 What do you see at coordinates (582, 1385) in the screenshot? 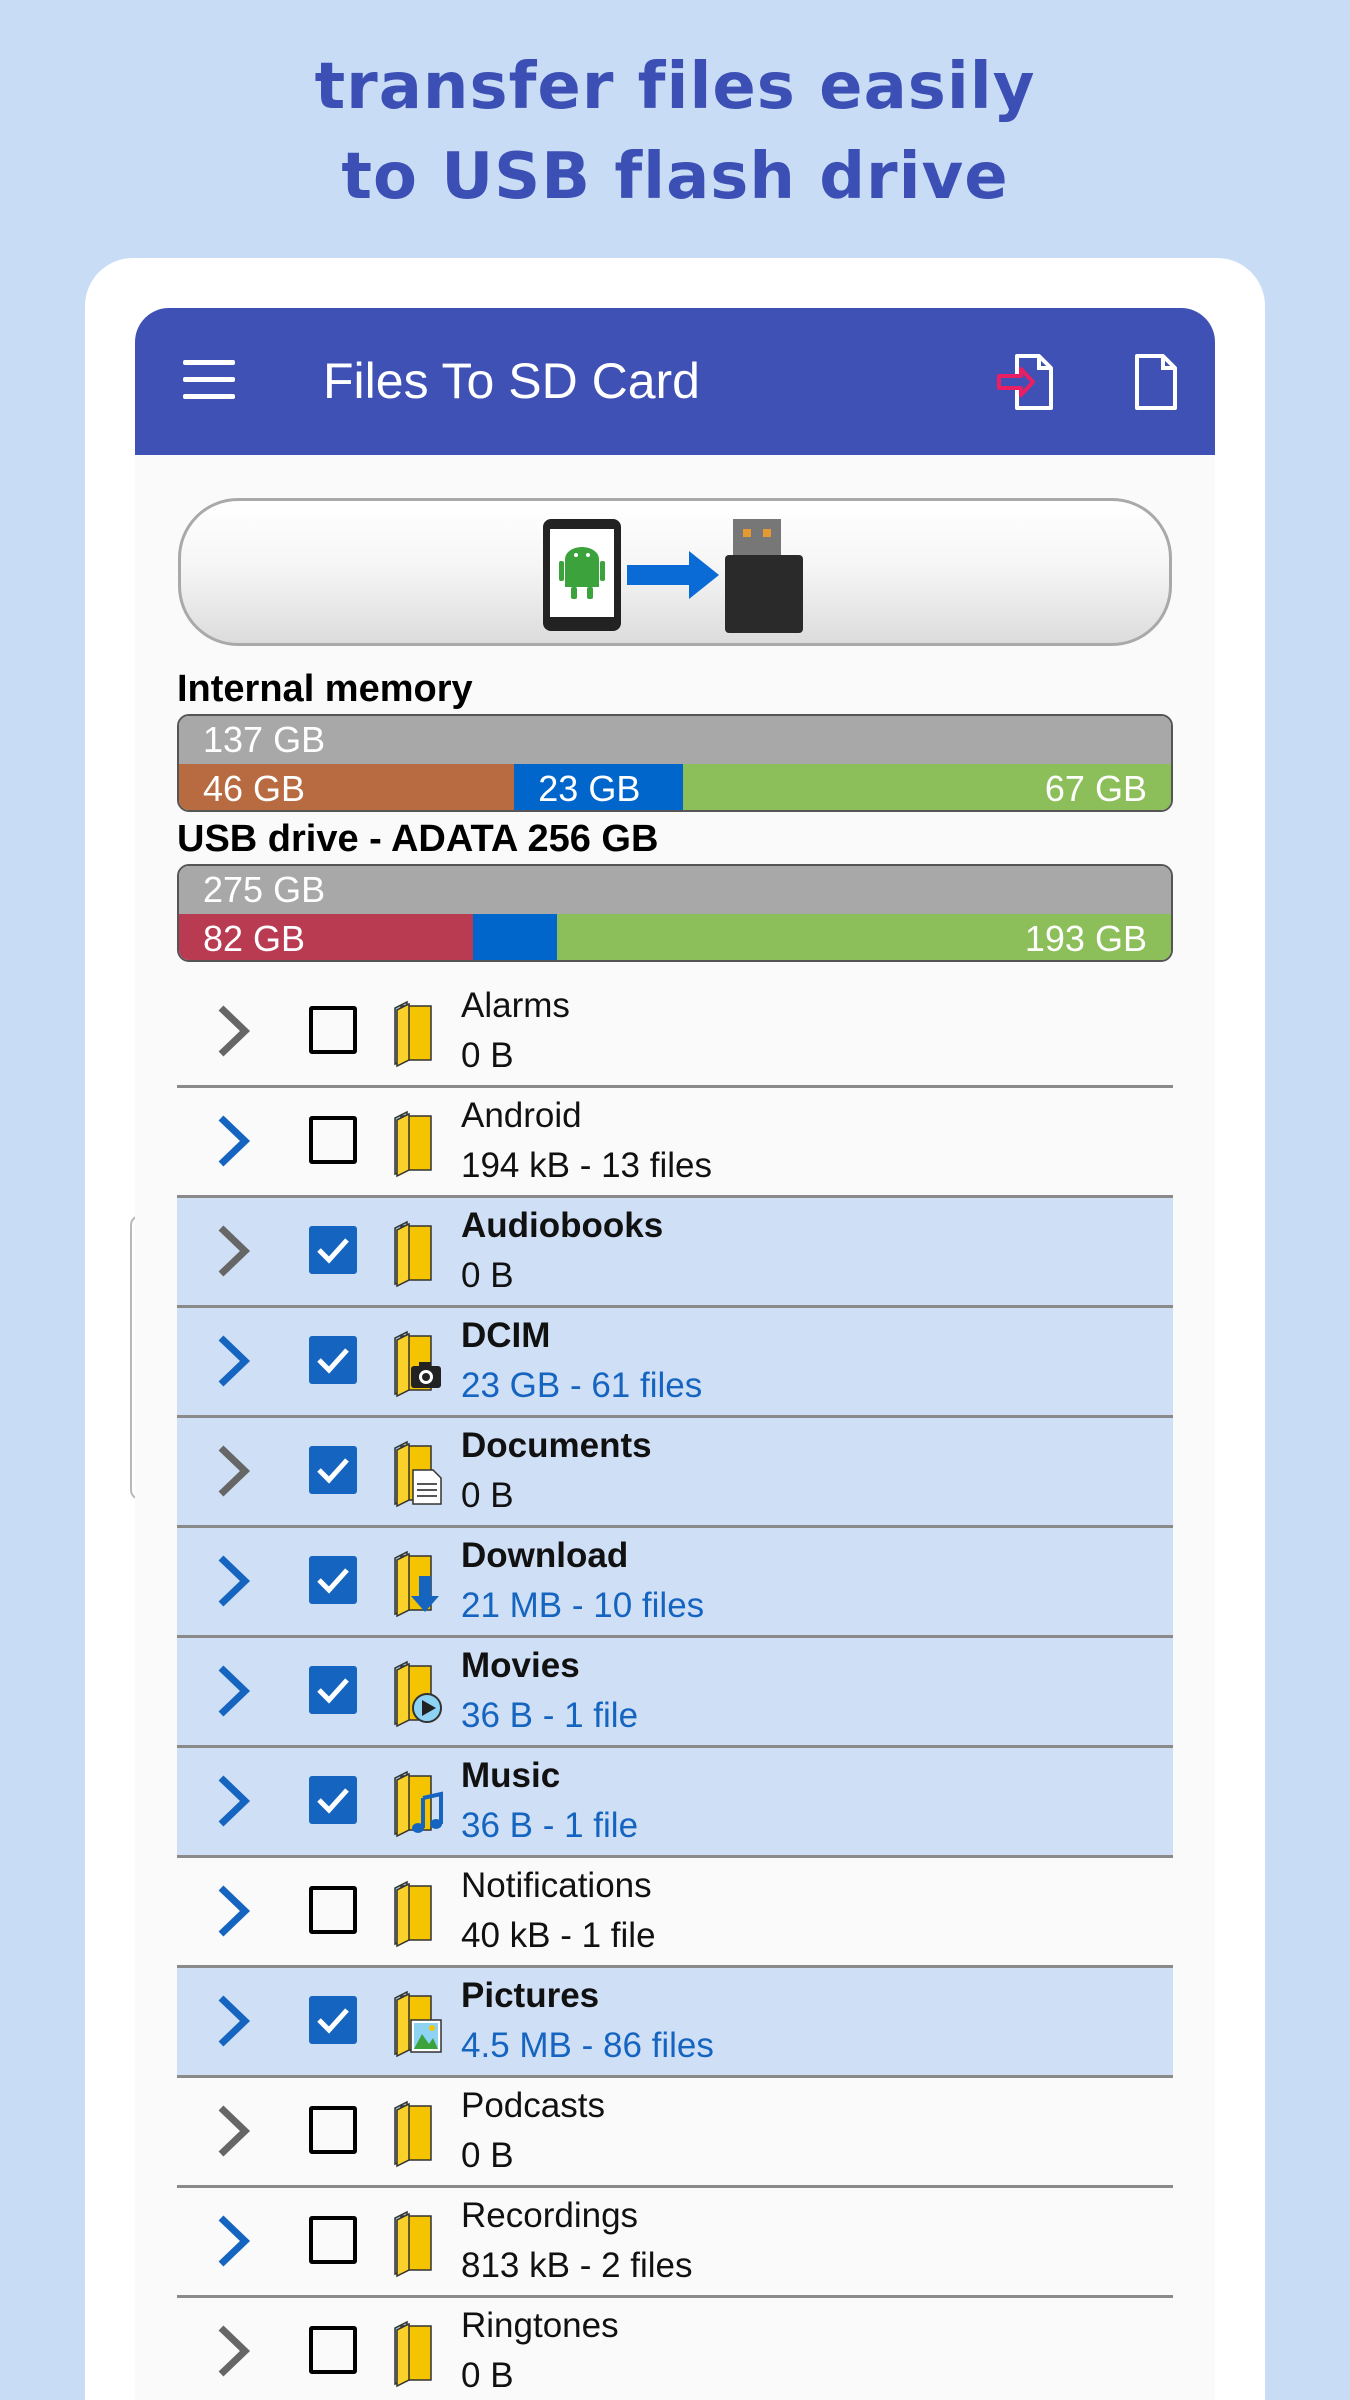
I see `folder-info: 23 GB - 61 files` at bounding box center [582, 1385].